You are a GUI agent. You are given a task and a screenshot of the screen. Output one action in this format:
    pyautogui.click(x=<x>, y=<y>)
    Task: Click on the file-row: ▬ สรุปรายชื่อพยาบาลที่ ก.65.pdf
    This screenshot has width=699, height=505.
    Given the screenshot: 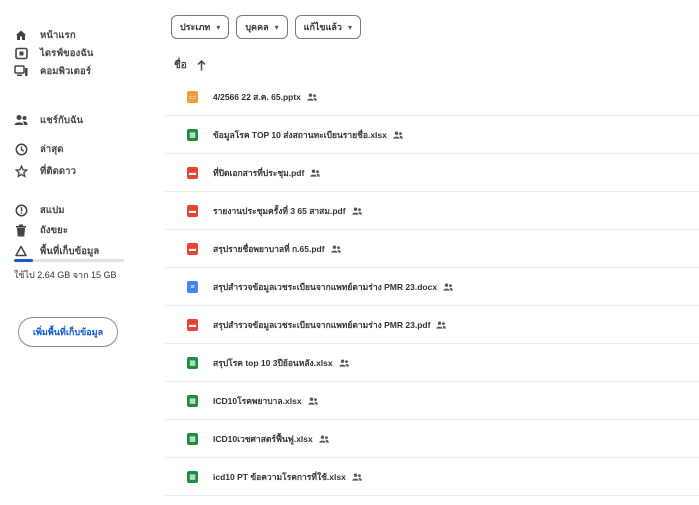 What is the action you would take?
    pyautogui.click(x=432, y=249)
    